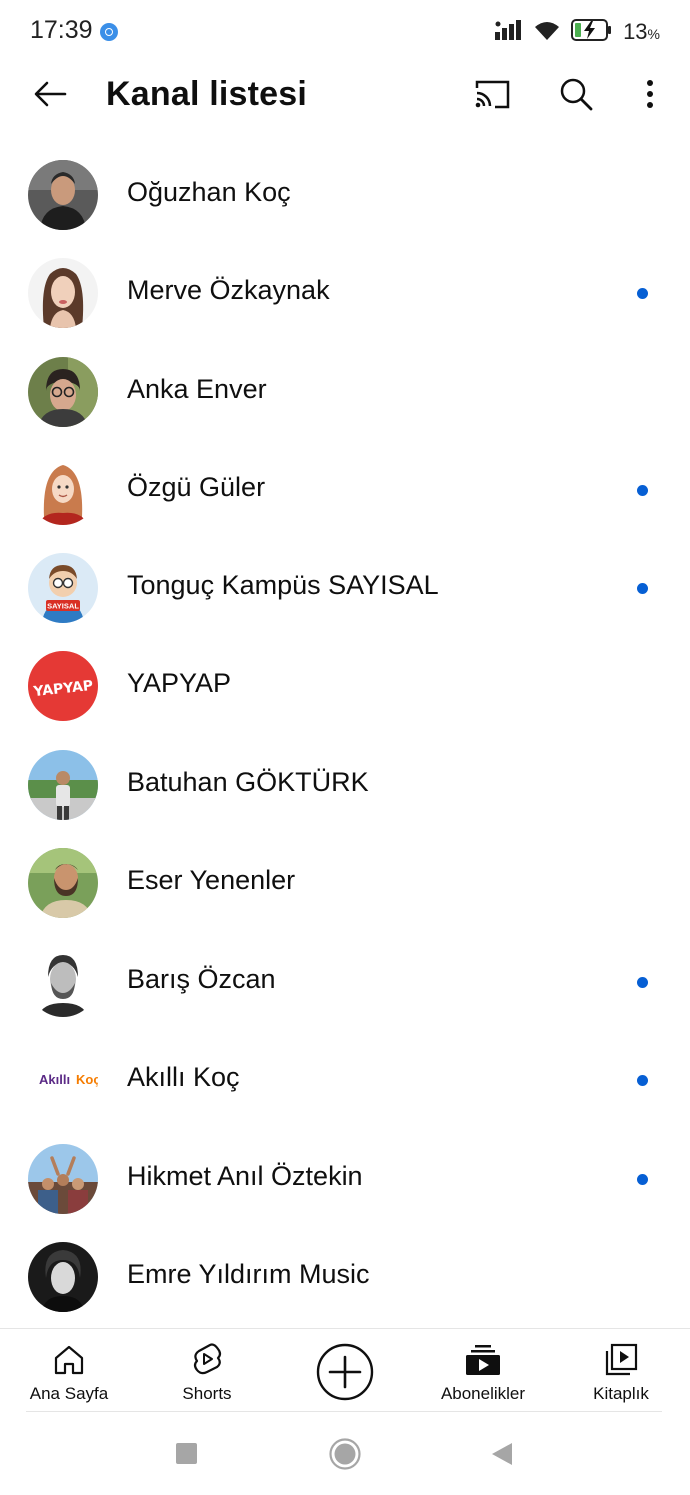 The width and height of the screenshot is (690, 1495). Describe the element at coordinates (228, 290) in the screenshot. I see `channel-name: Merve Özkaynak` at that location.